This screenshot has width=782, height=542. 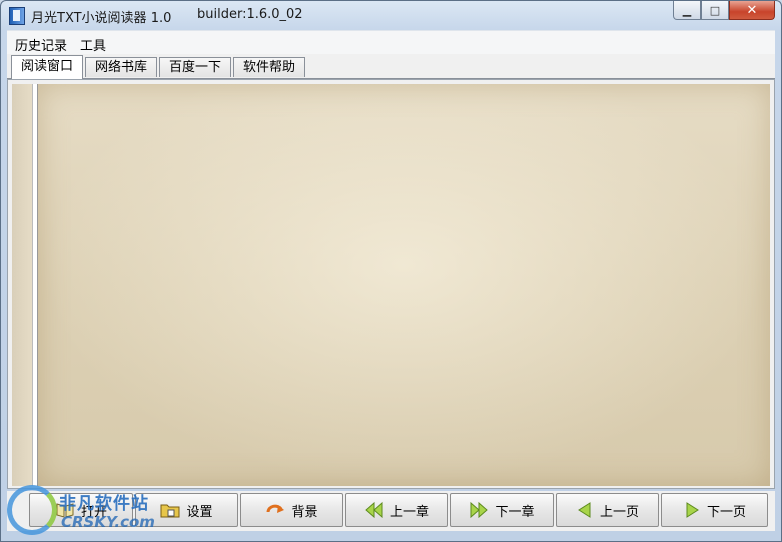 I want to click on minimize-button: ▁, so click(x=687, y=10).